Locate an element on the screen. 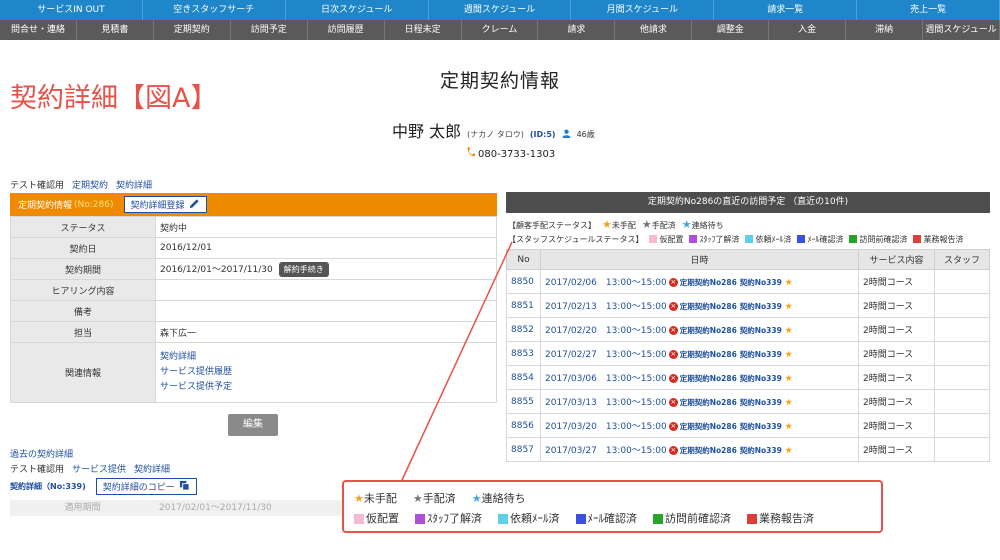  cancel-contract-button: 解約手続き is located at coordinates (303, 269).